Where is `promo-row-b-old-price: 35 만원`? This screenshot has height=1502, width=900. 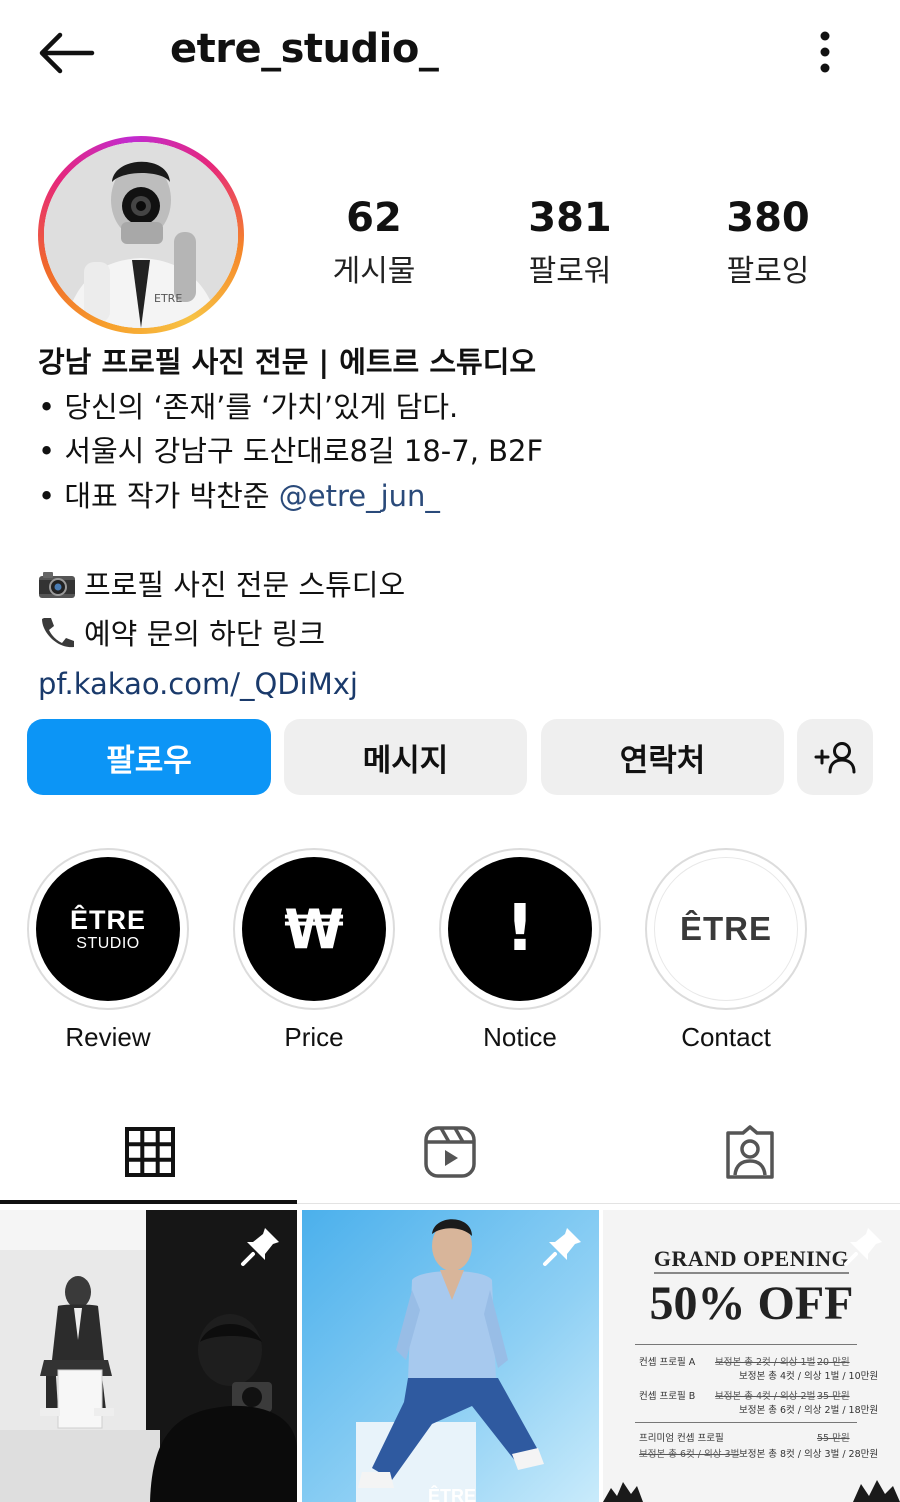
promo-row-b-old-price: 35 만원 is located at coordinates (833, 1396).